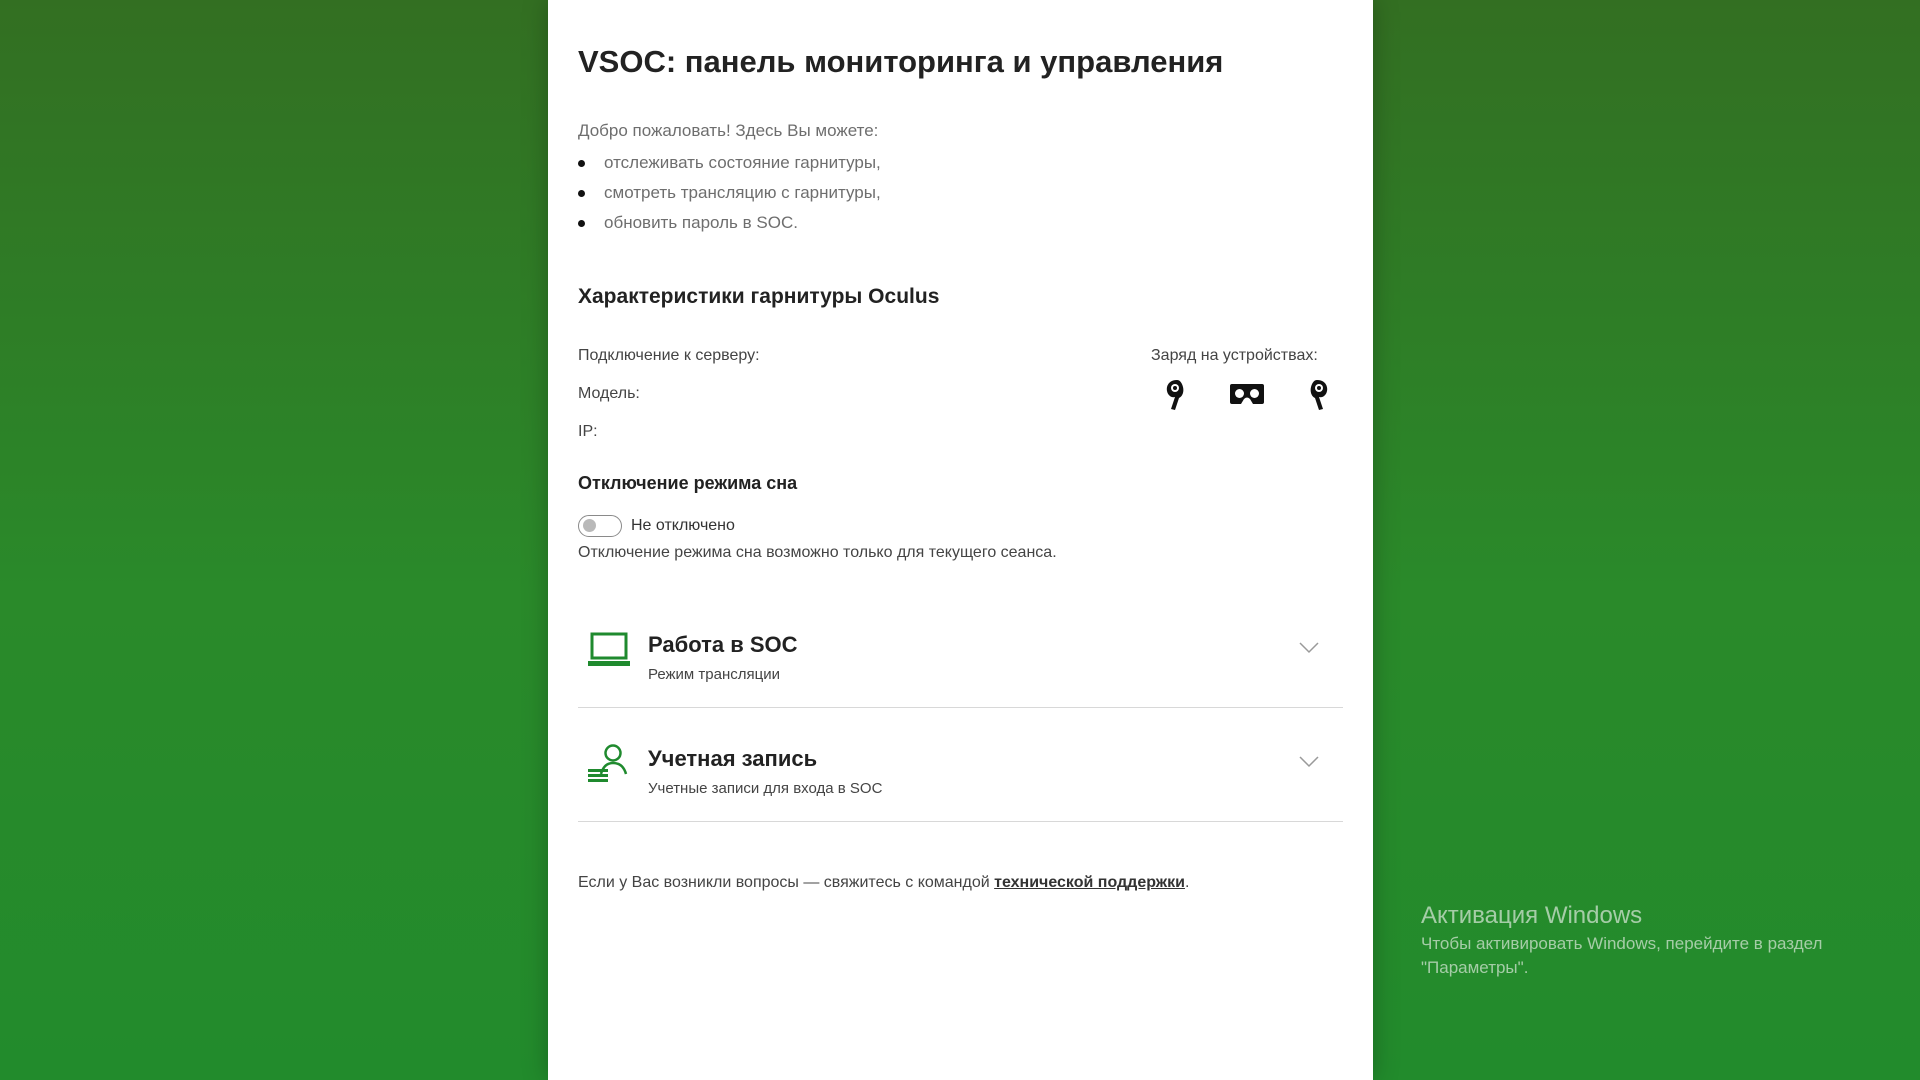 Image resolution: width=1920 pixels, height=1080 pixels. I want to click on headset-icon, so click(1247, 394).